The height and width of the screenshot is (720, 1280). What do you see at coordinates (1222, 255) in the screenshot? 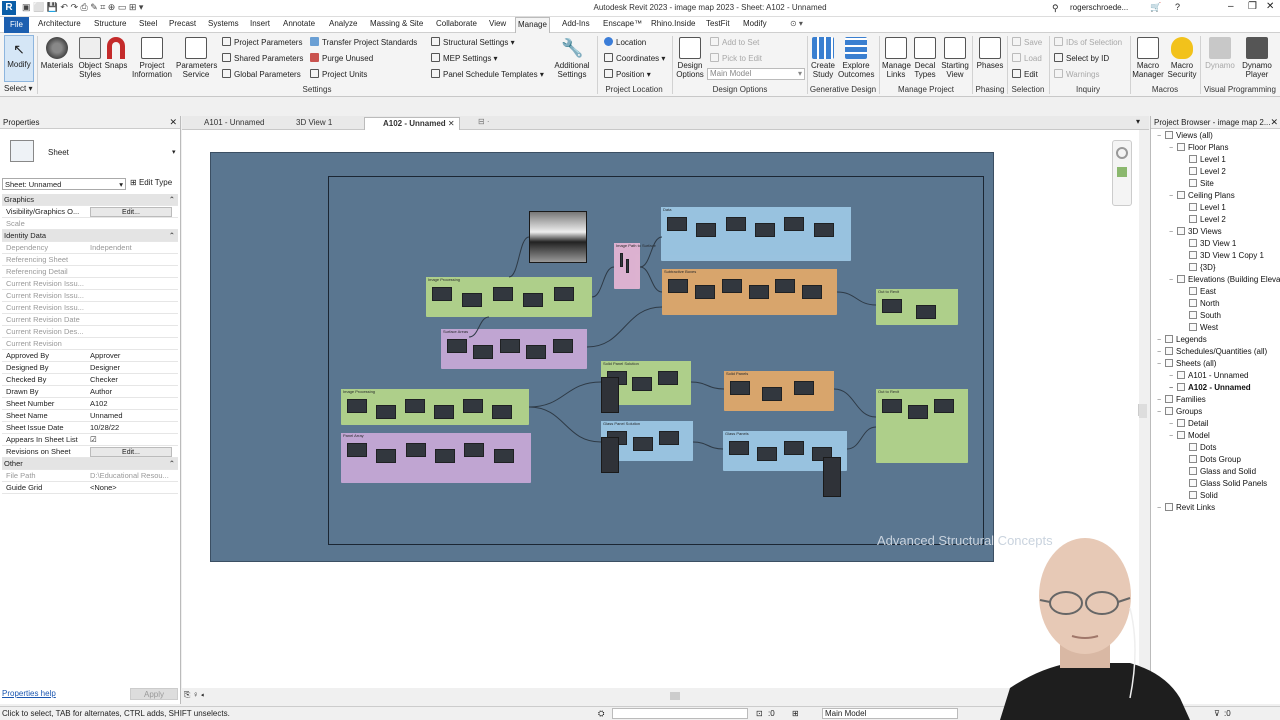
I see `browser-item: 3D View 1 Copy 1` at bounding box center [1222, 255].